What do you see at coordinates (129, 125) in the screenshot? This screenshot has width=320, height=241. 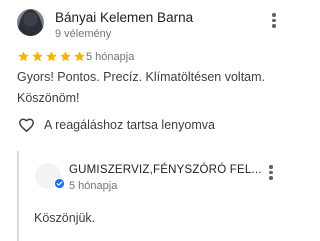 I see `like-label: A reagáláshoz tartsa lenyomva` at bounding box center [129, 125].